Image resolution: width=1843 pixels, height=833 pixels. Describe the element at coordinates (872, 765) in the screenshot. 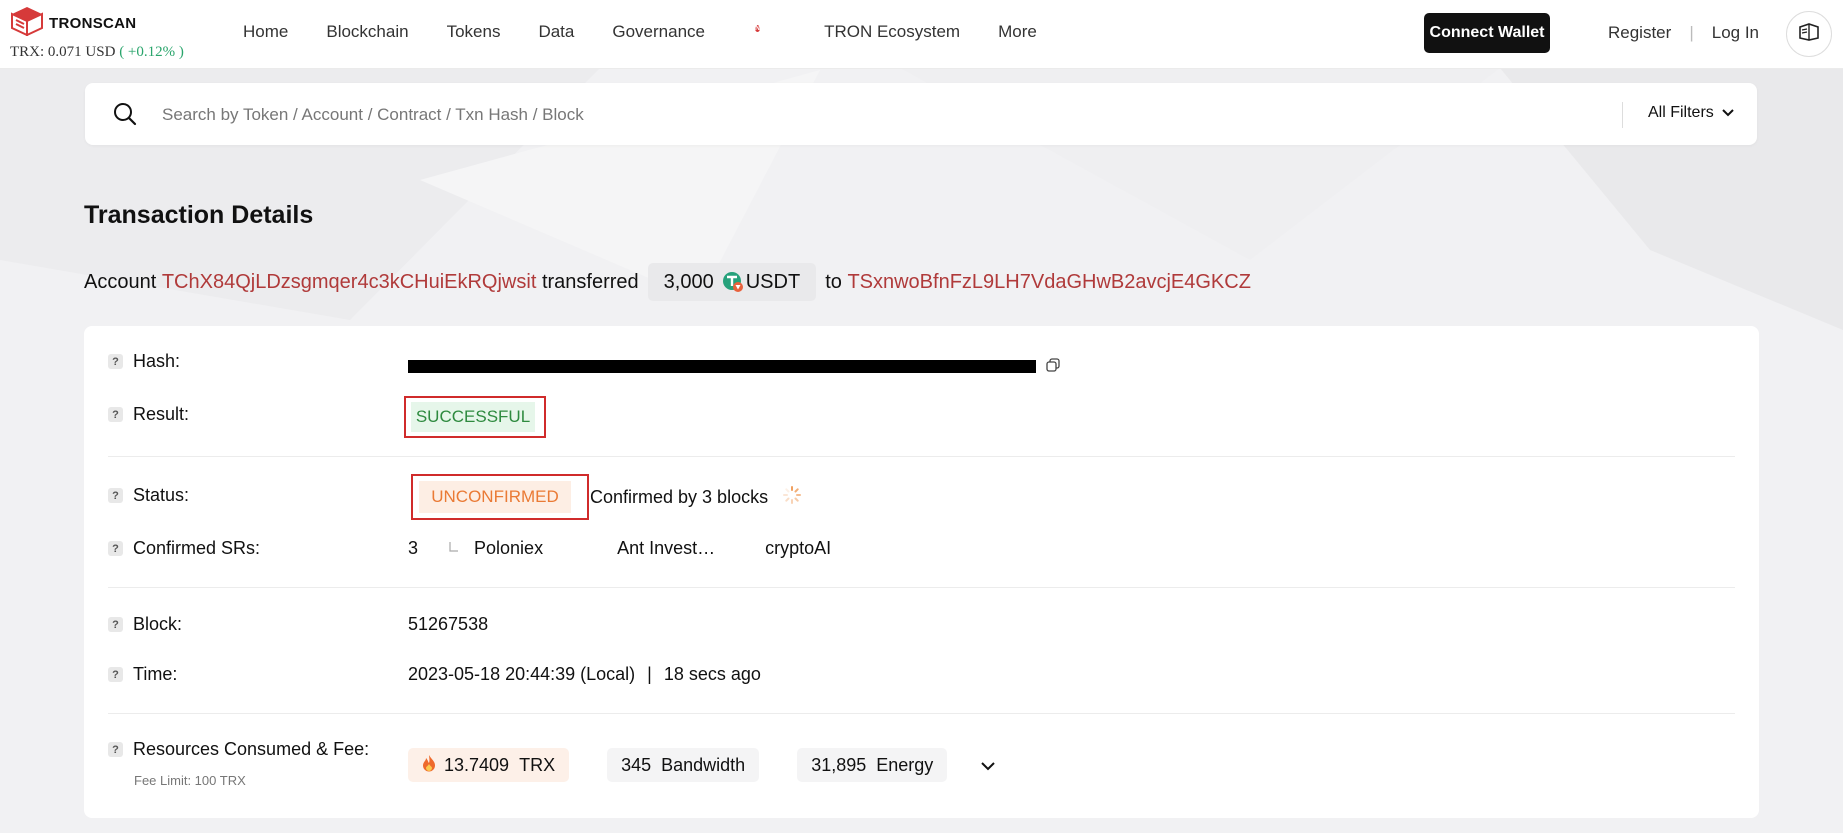

I see `energy-pill: 31,895 Energy` at that location.